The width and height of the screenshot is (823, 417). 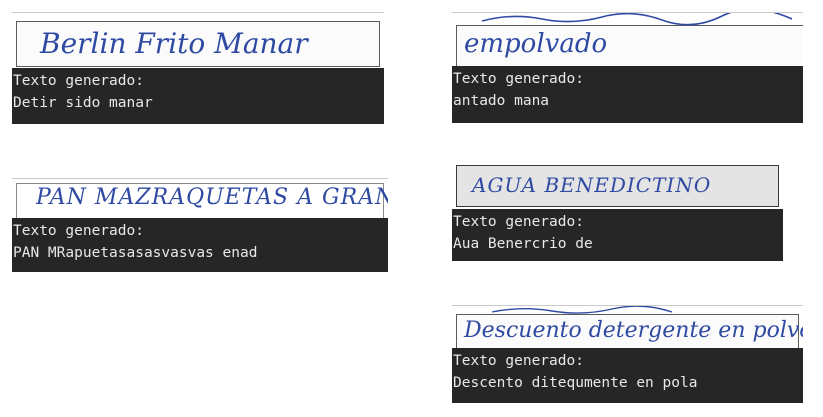 I want to click on output-text: Aua Benercrio de, so click(x=523, y=244).